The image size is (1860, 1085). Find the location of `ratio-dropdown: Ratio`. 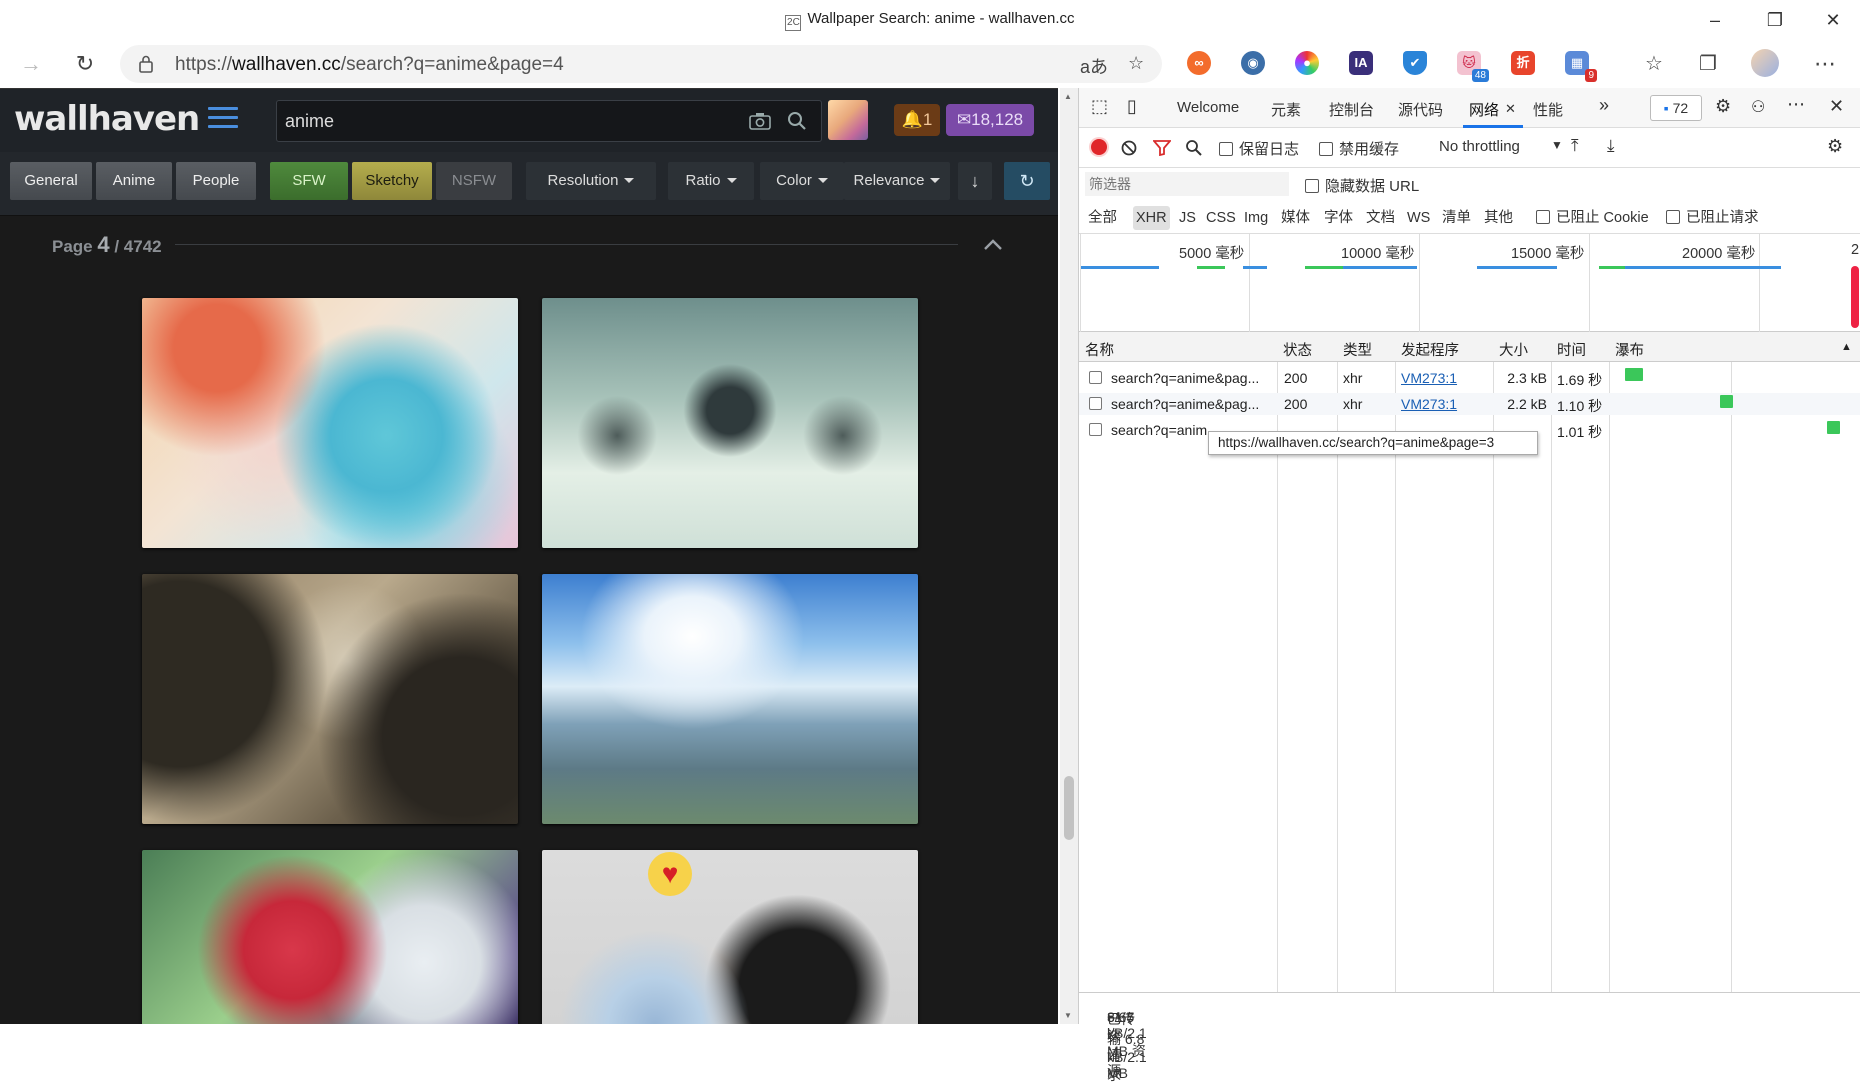

ratio-dropdown: Ratio is located at coordinates (711, 181).